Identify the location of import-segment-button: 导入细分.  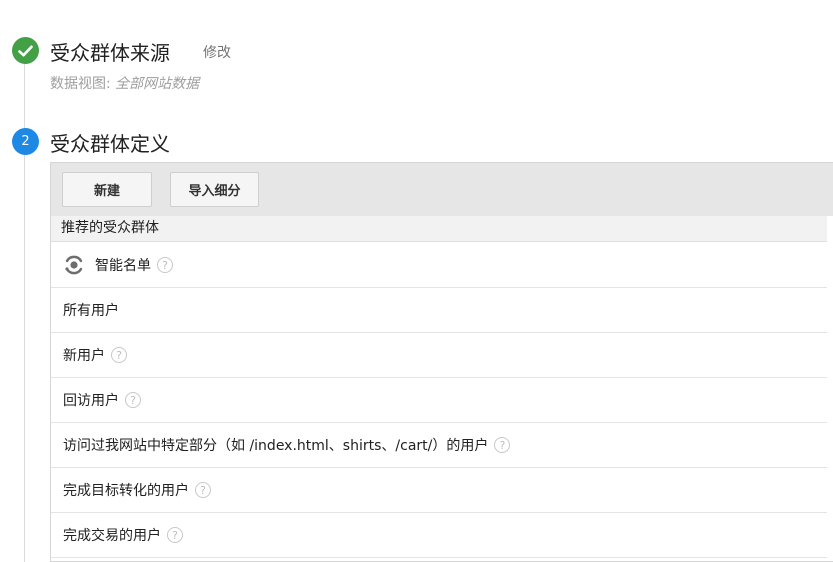
(214, 189).